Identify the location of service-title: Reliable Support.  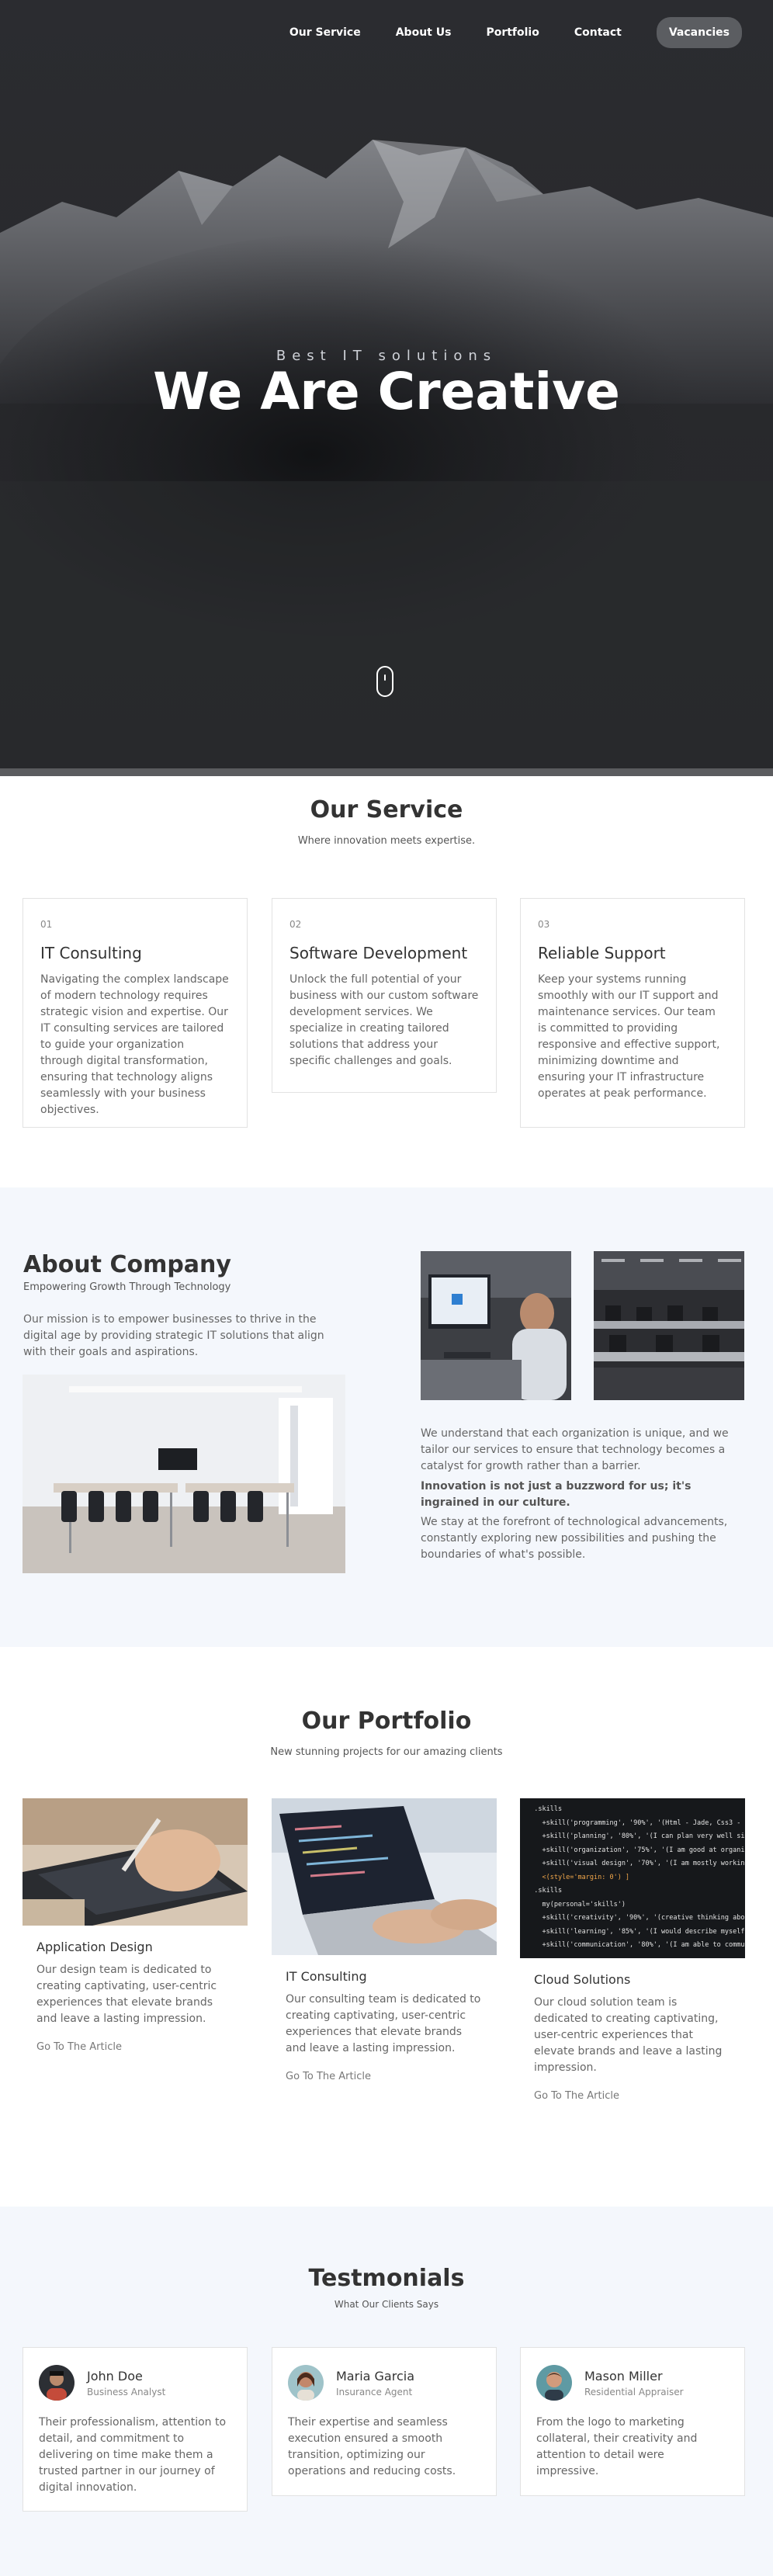
(602, 953).